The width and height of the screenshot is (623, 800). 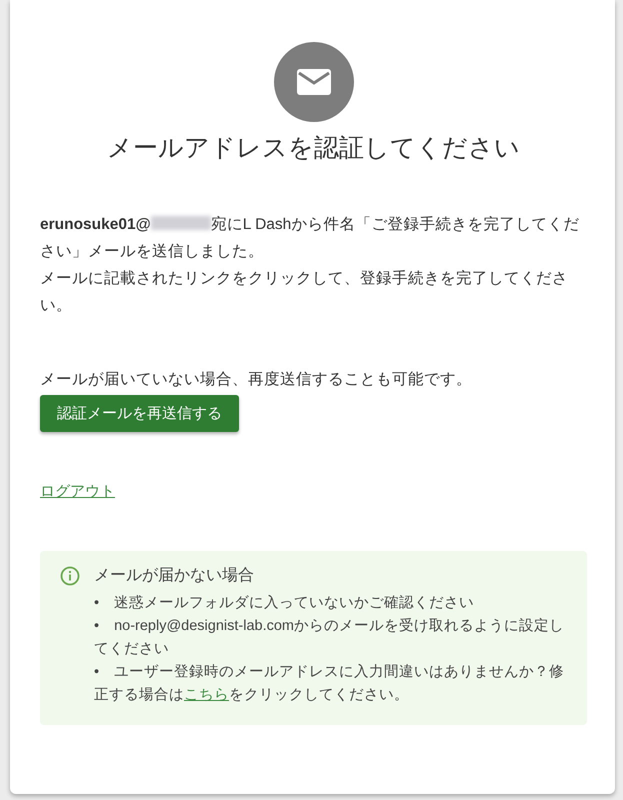 What do you see at coordinates (310, 238) in the screenshot?
I see `sent-message-text: erunosuke01@ 宛にL Dashから件名「ご登録手続きを完了してください」メールを送信しました。` at bounding box center [310, 238].